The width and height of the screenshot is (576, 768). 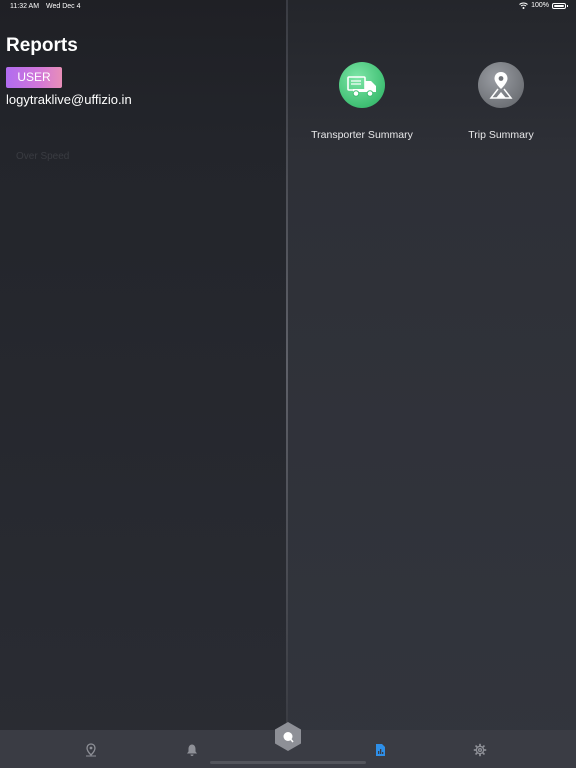 I want to click on user-role-badge: USER, so click(x=34, y=77).